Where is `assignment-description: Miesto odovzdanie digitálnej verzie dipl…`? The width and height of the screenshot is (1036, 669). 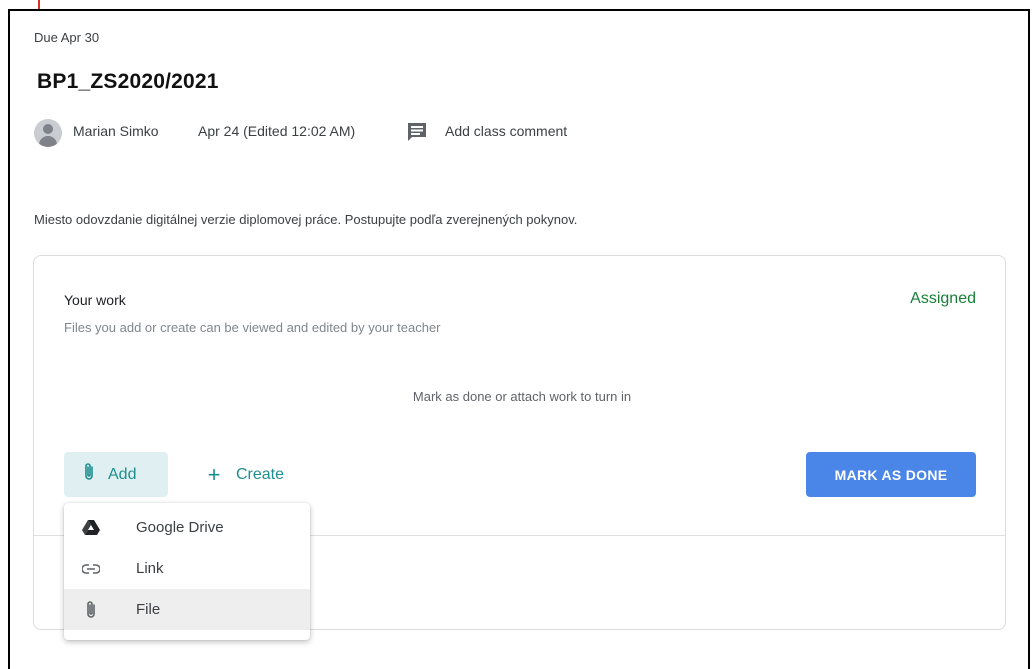
assignment-description: Miesto odovzdanie digitálnej verzie dipl… is located at coordinates (306, 219).